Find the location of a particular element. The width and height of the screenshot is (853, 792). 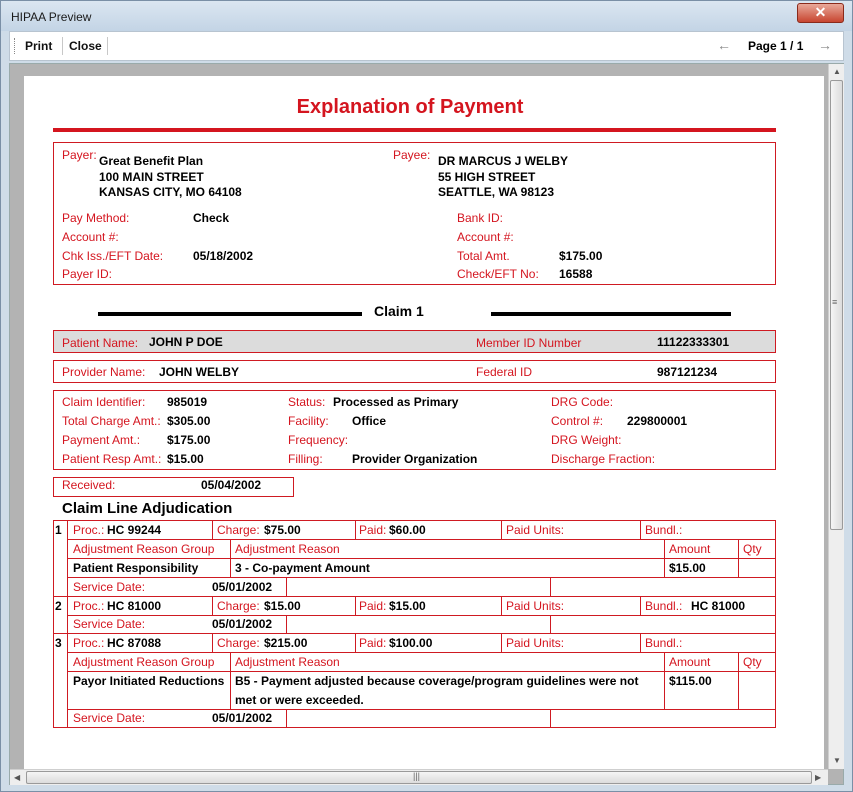

line-number: 2 is located at coordinates (58, 606).